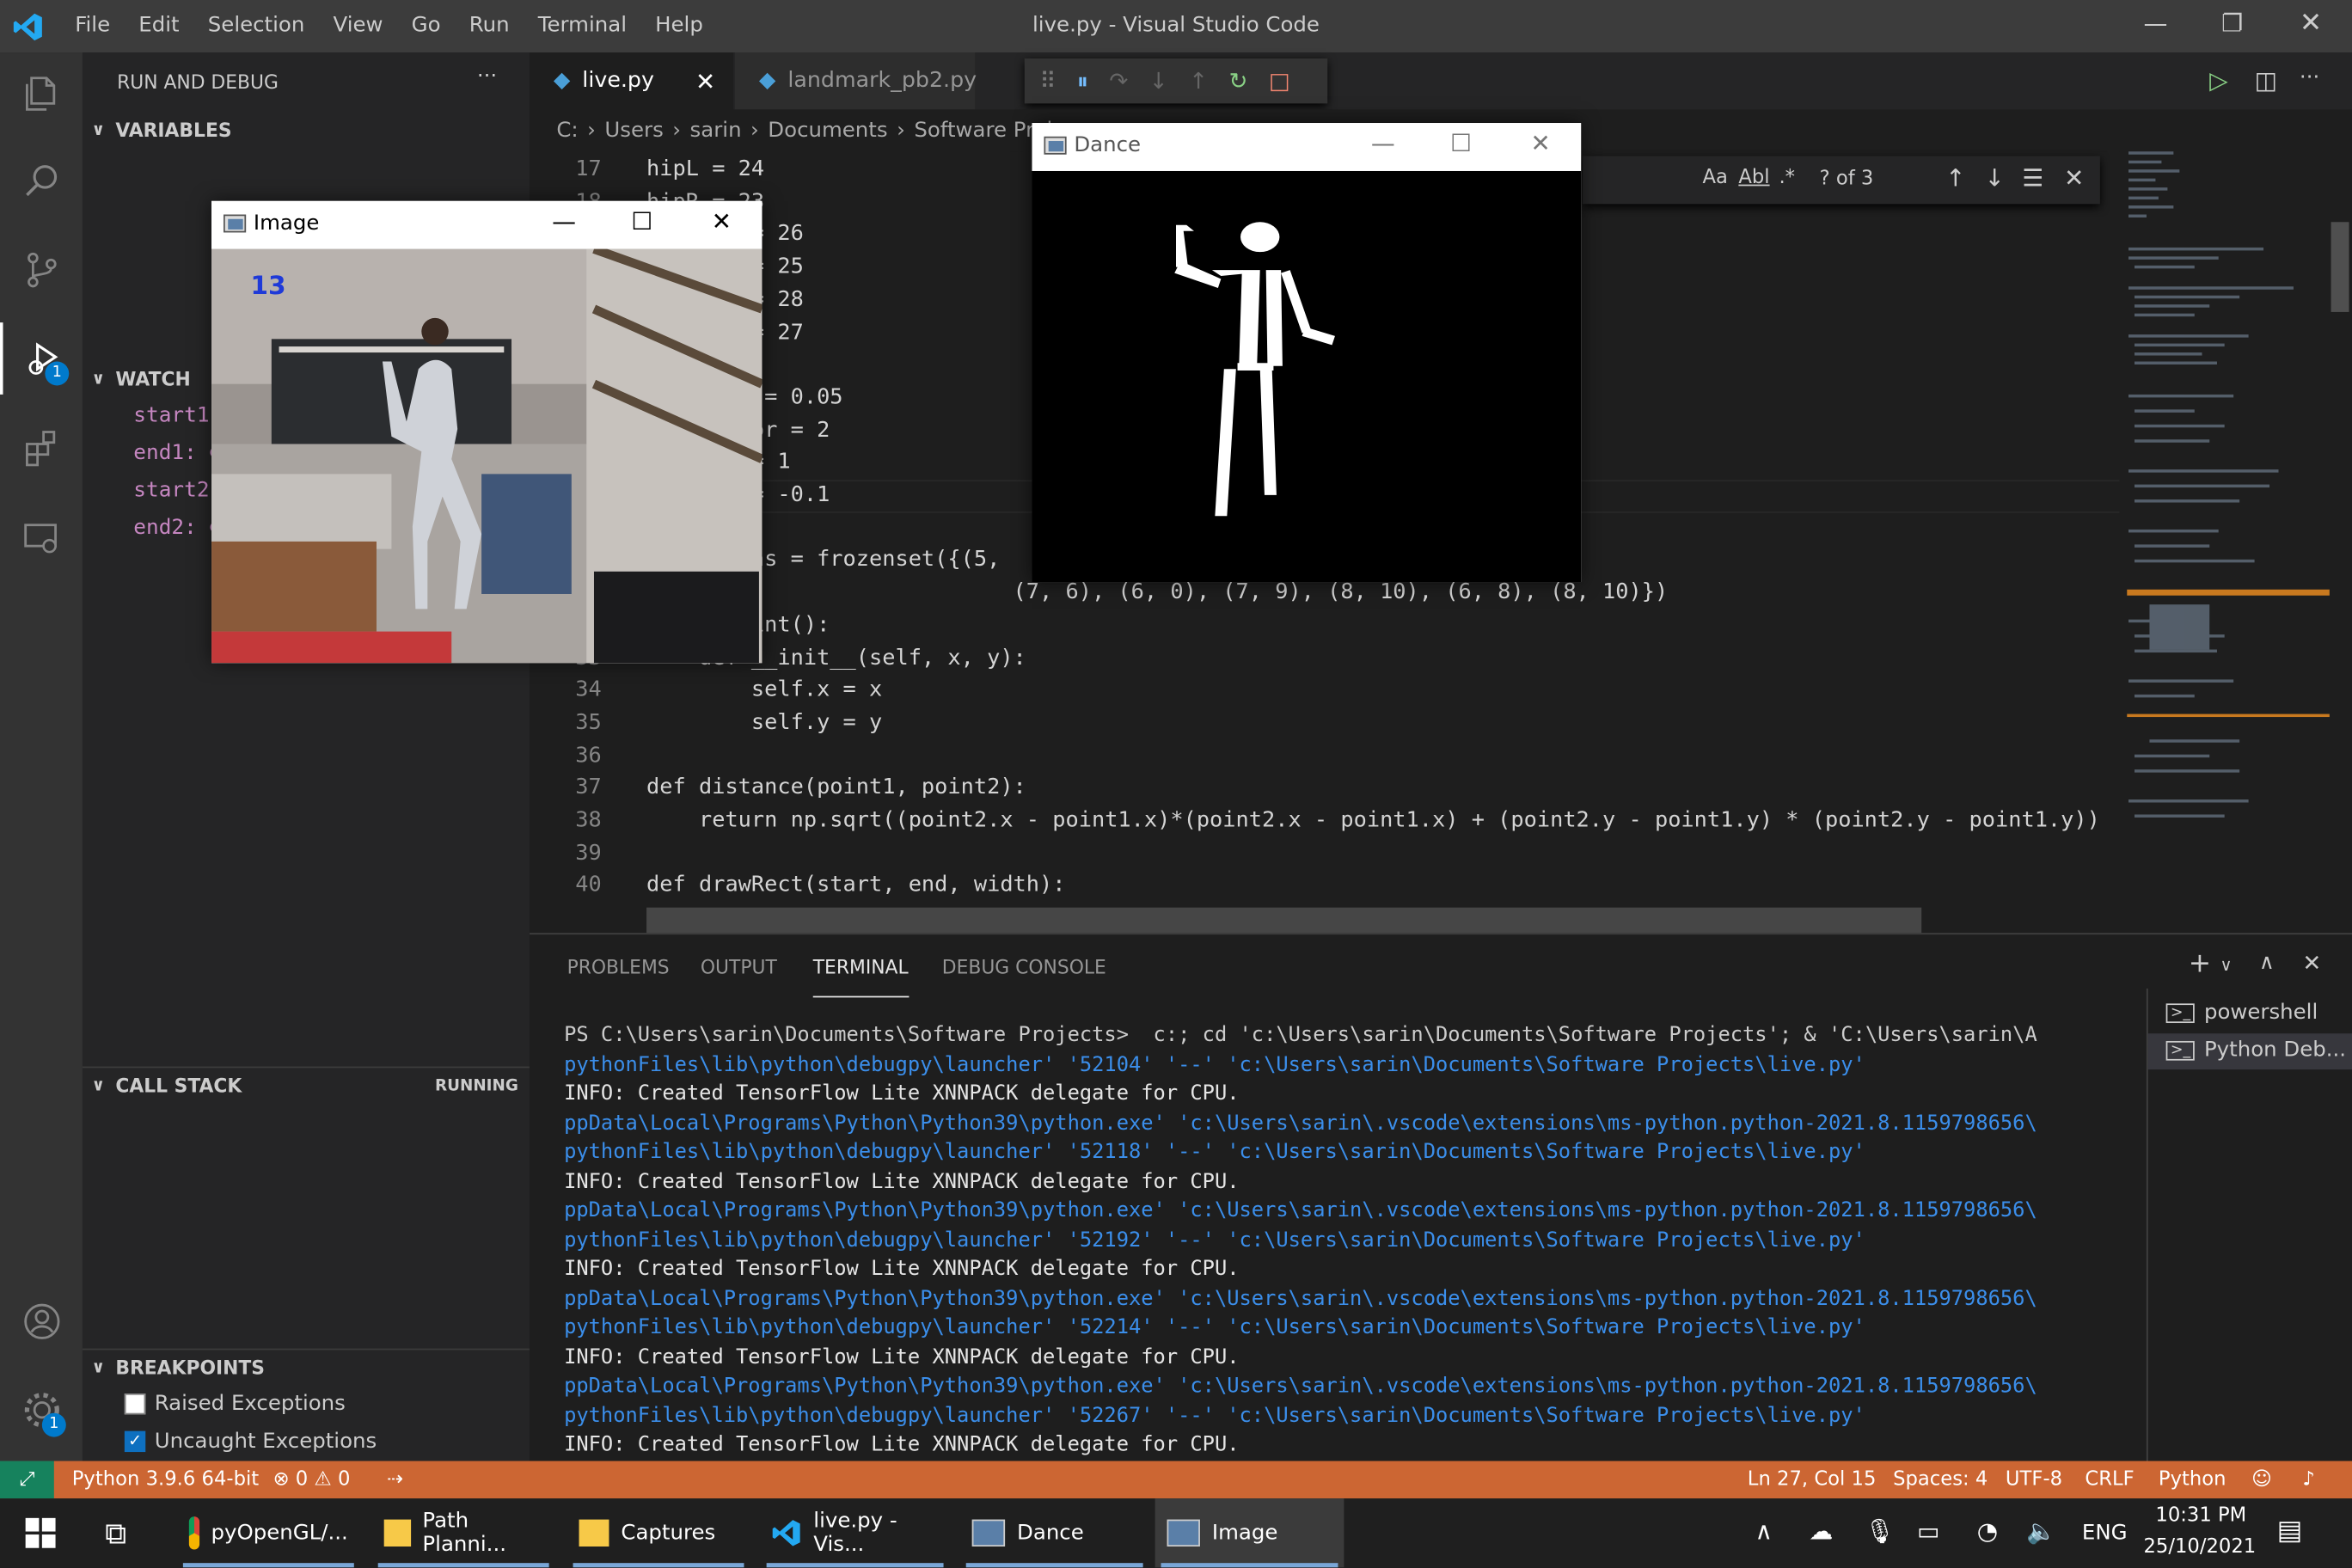  Describe the element at coordinates (1995, 177) in the screenshot. I see `arrow-down-icon: ↓` at that location.